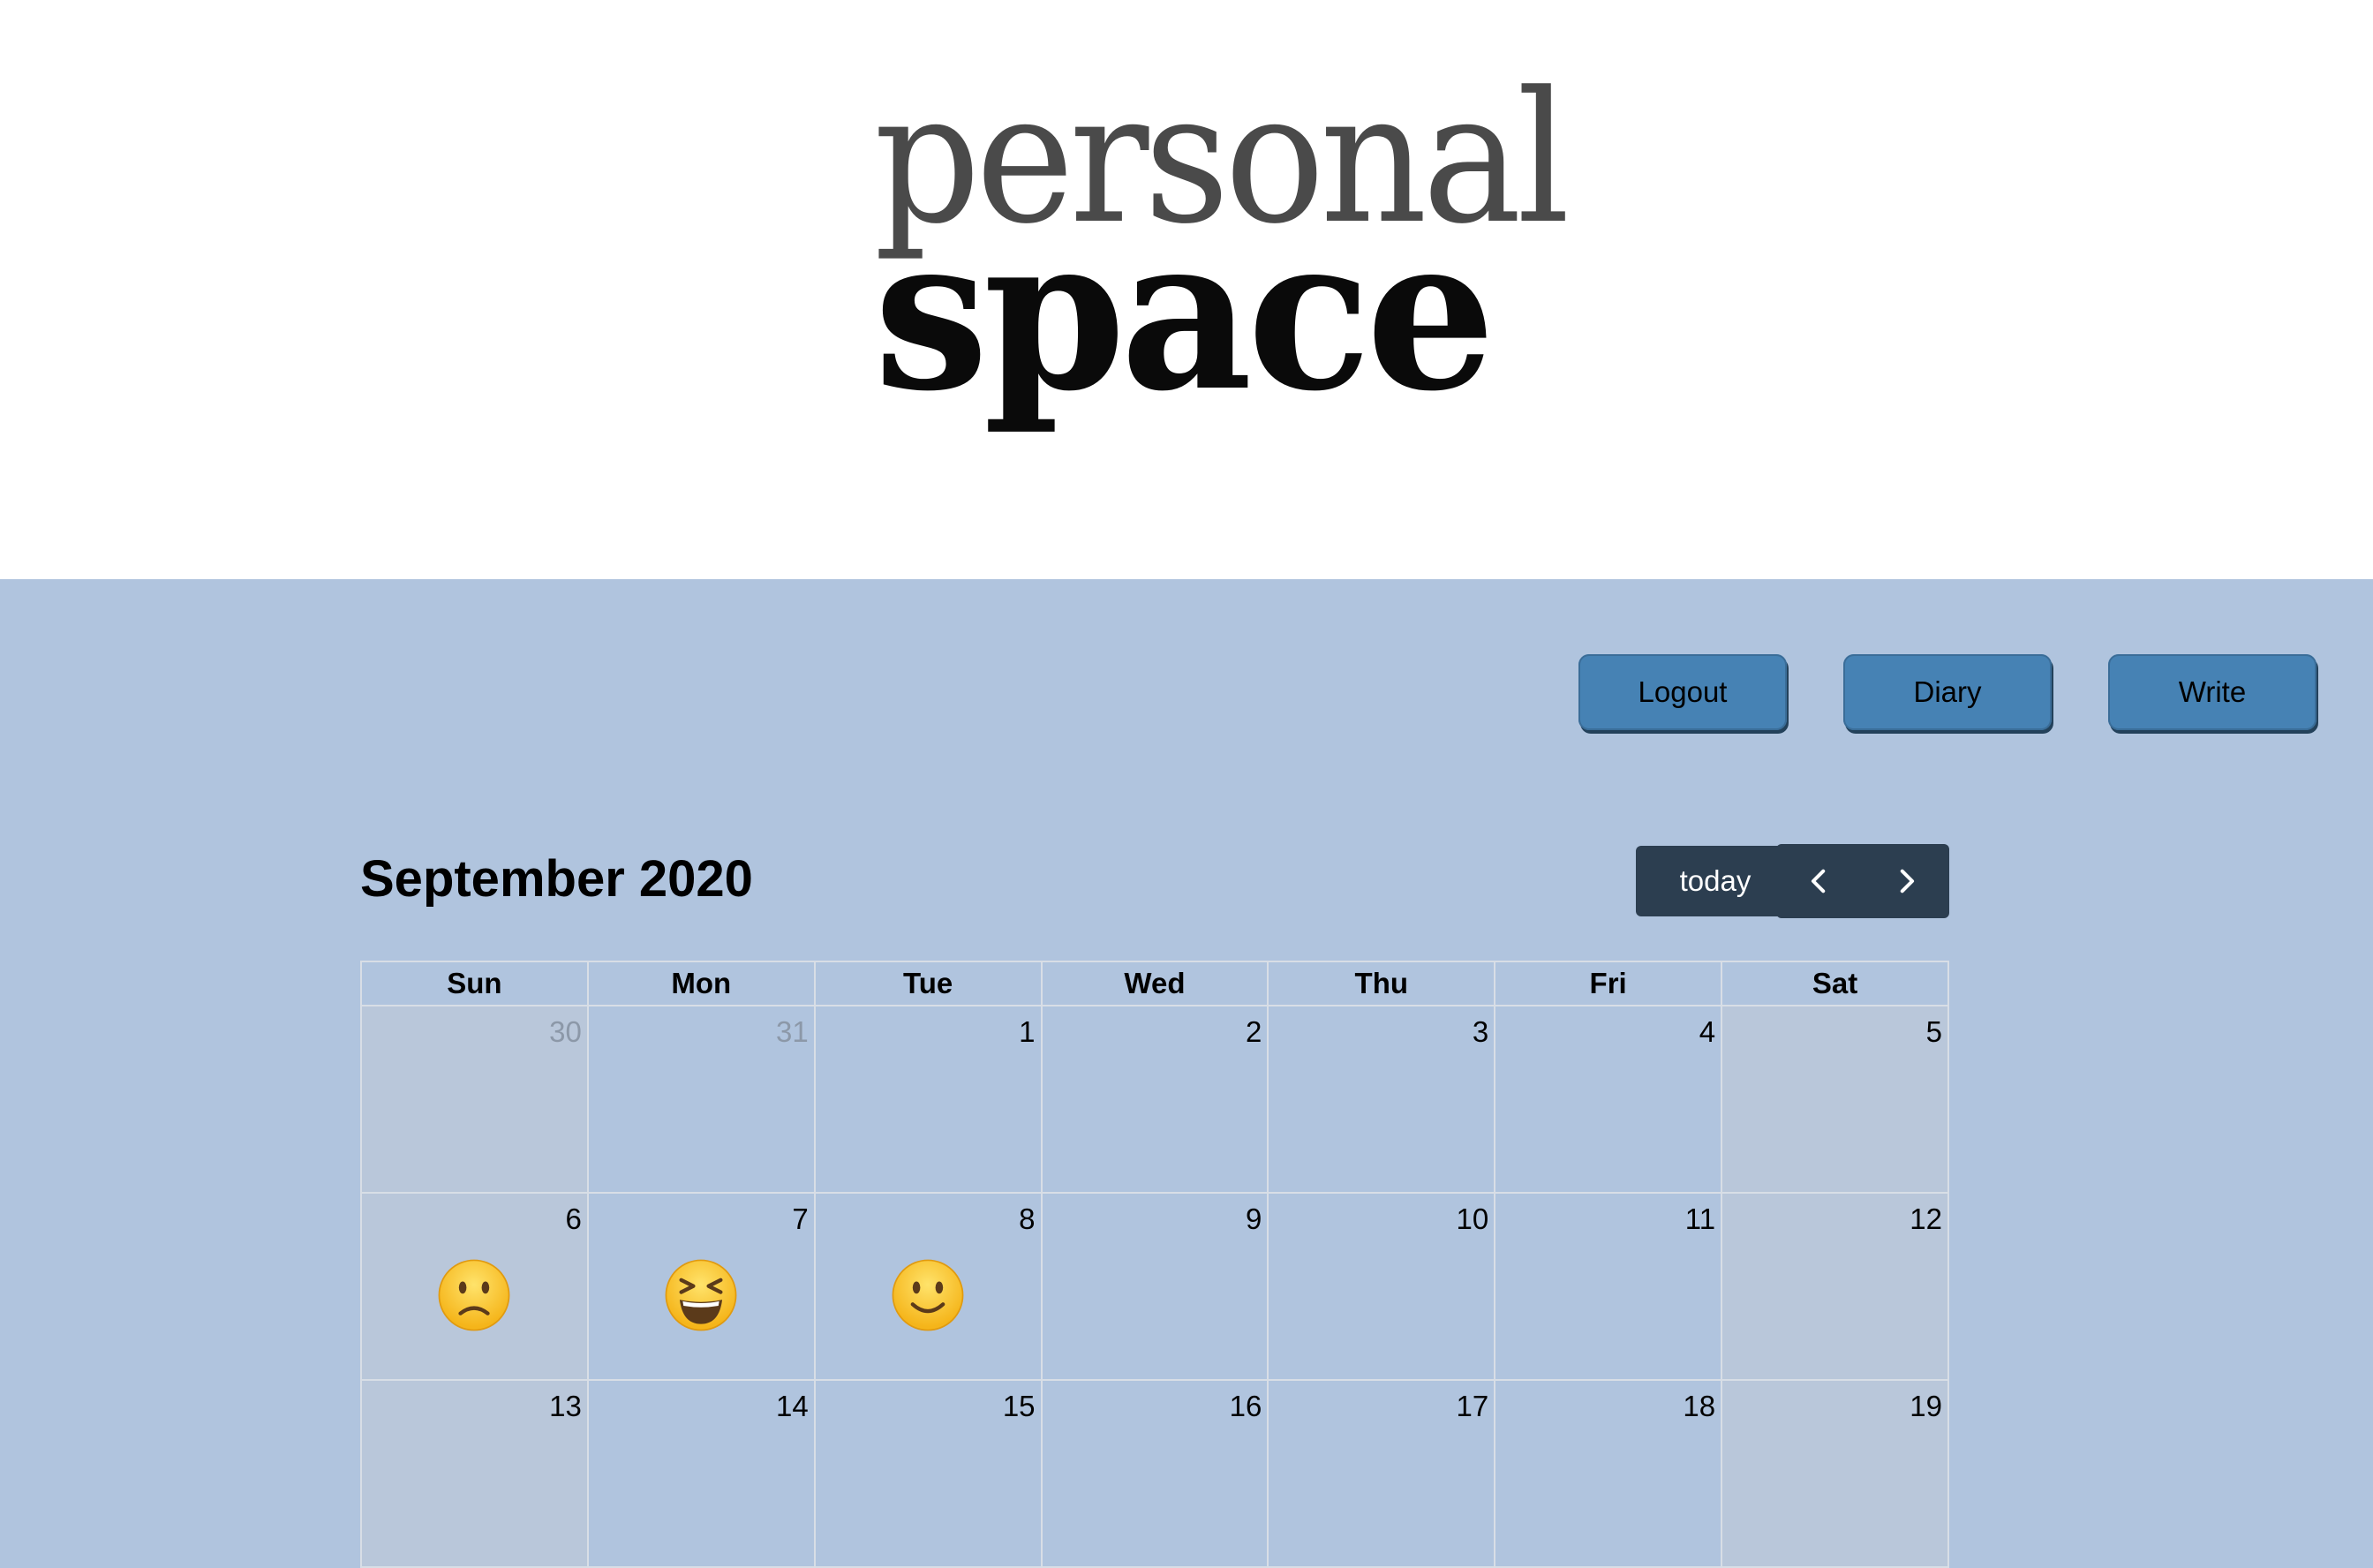  Describe the element at coordinates (1835, 1286) in the screenshot. I see `day-cell: 12` at that location.